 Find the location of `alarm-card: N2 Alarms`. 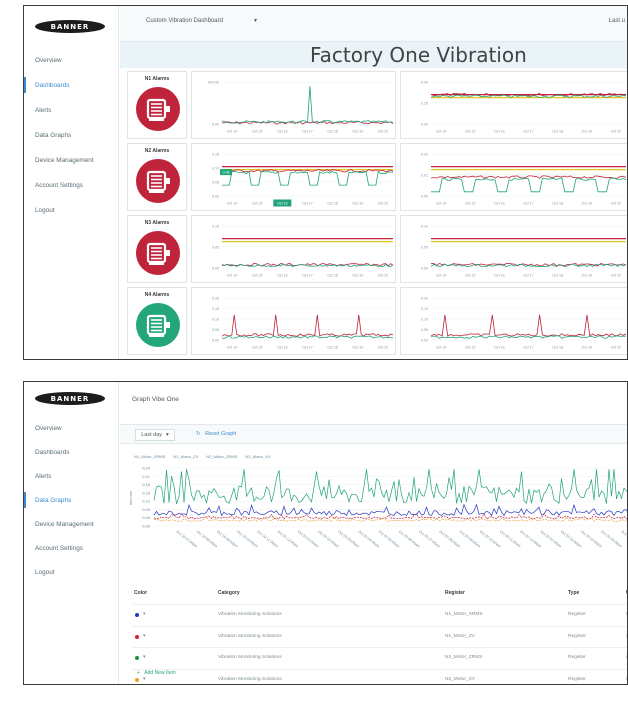

alarm-card: N2 Alarms is located at coordinates (157, 177).